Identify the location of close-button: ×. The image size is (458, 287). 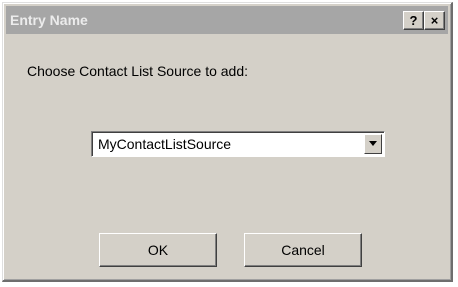
(434, 20).